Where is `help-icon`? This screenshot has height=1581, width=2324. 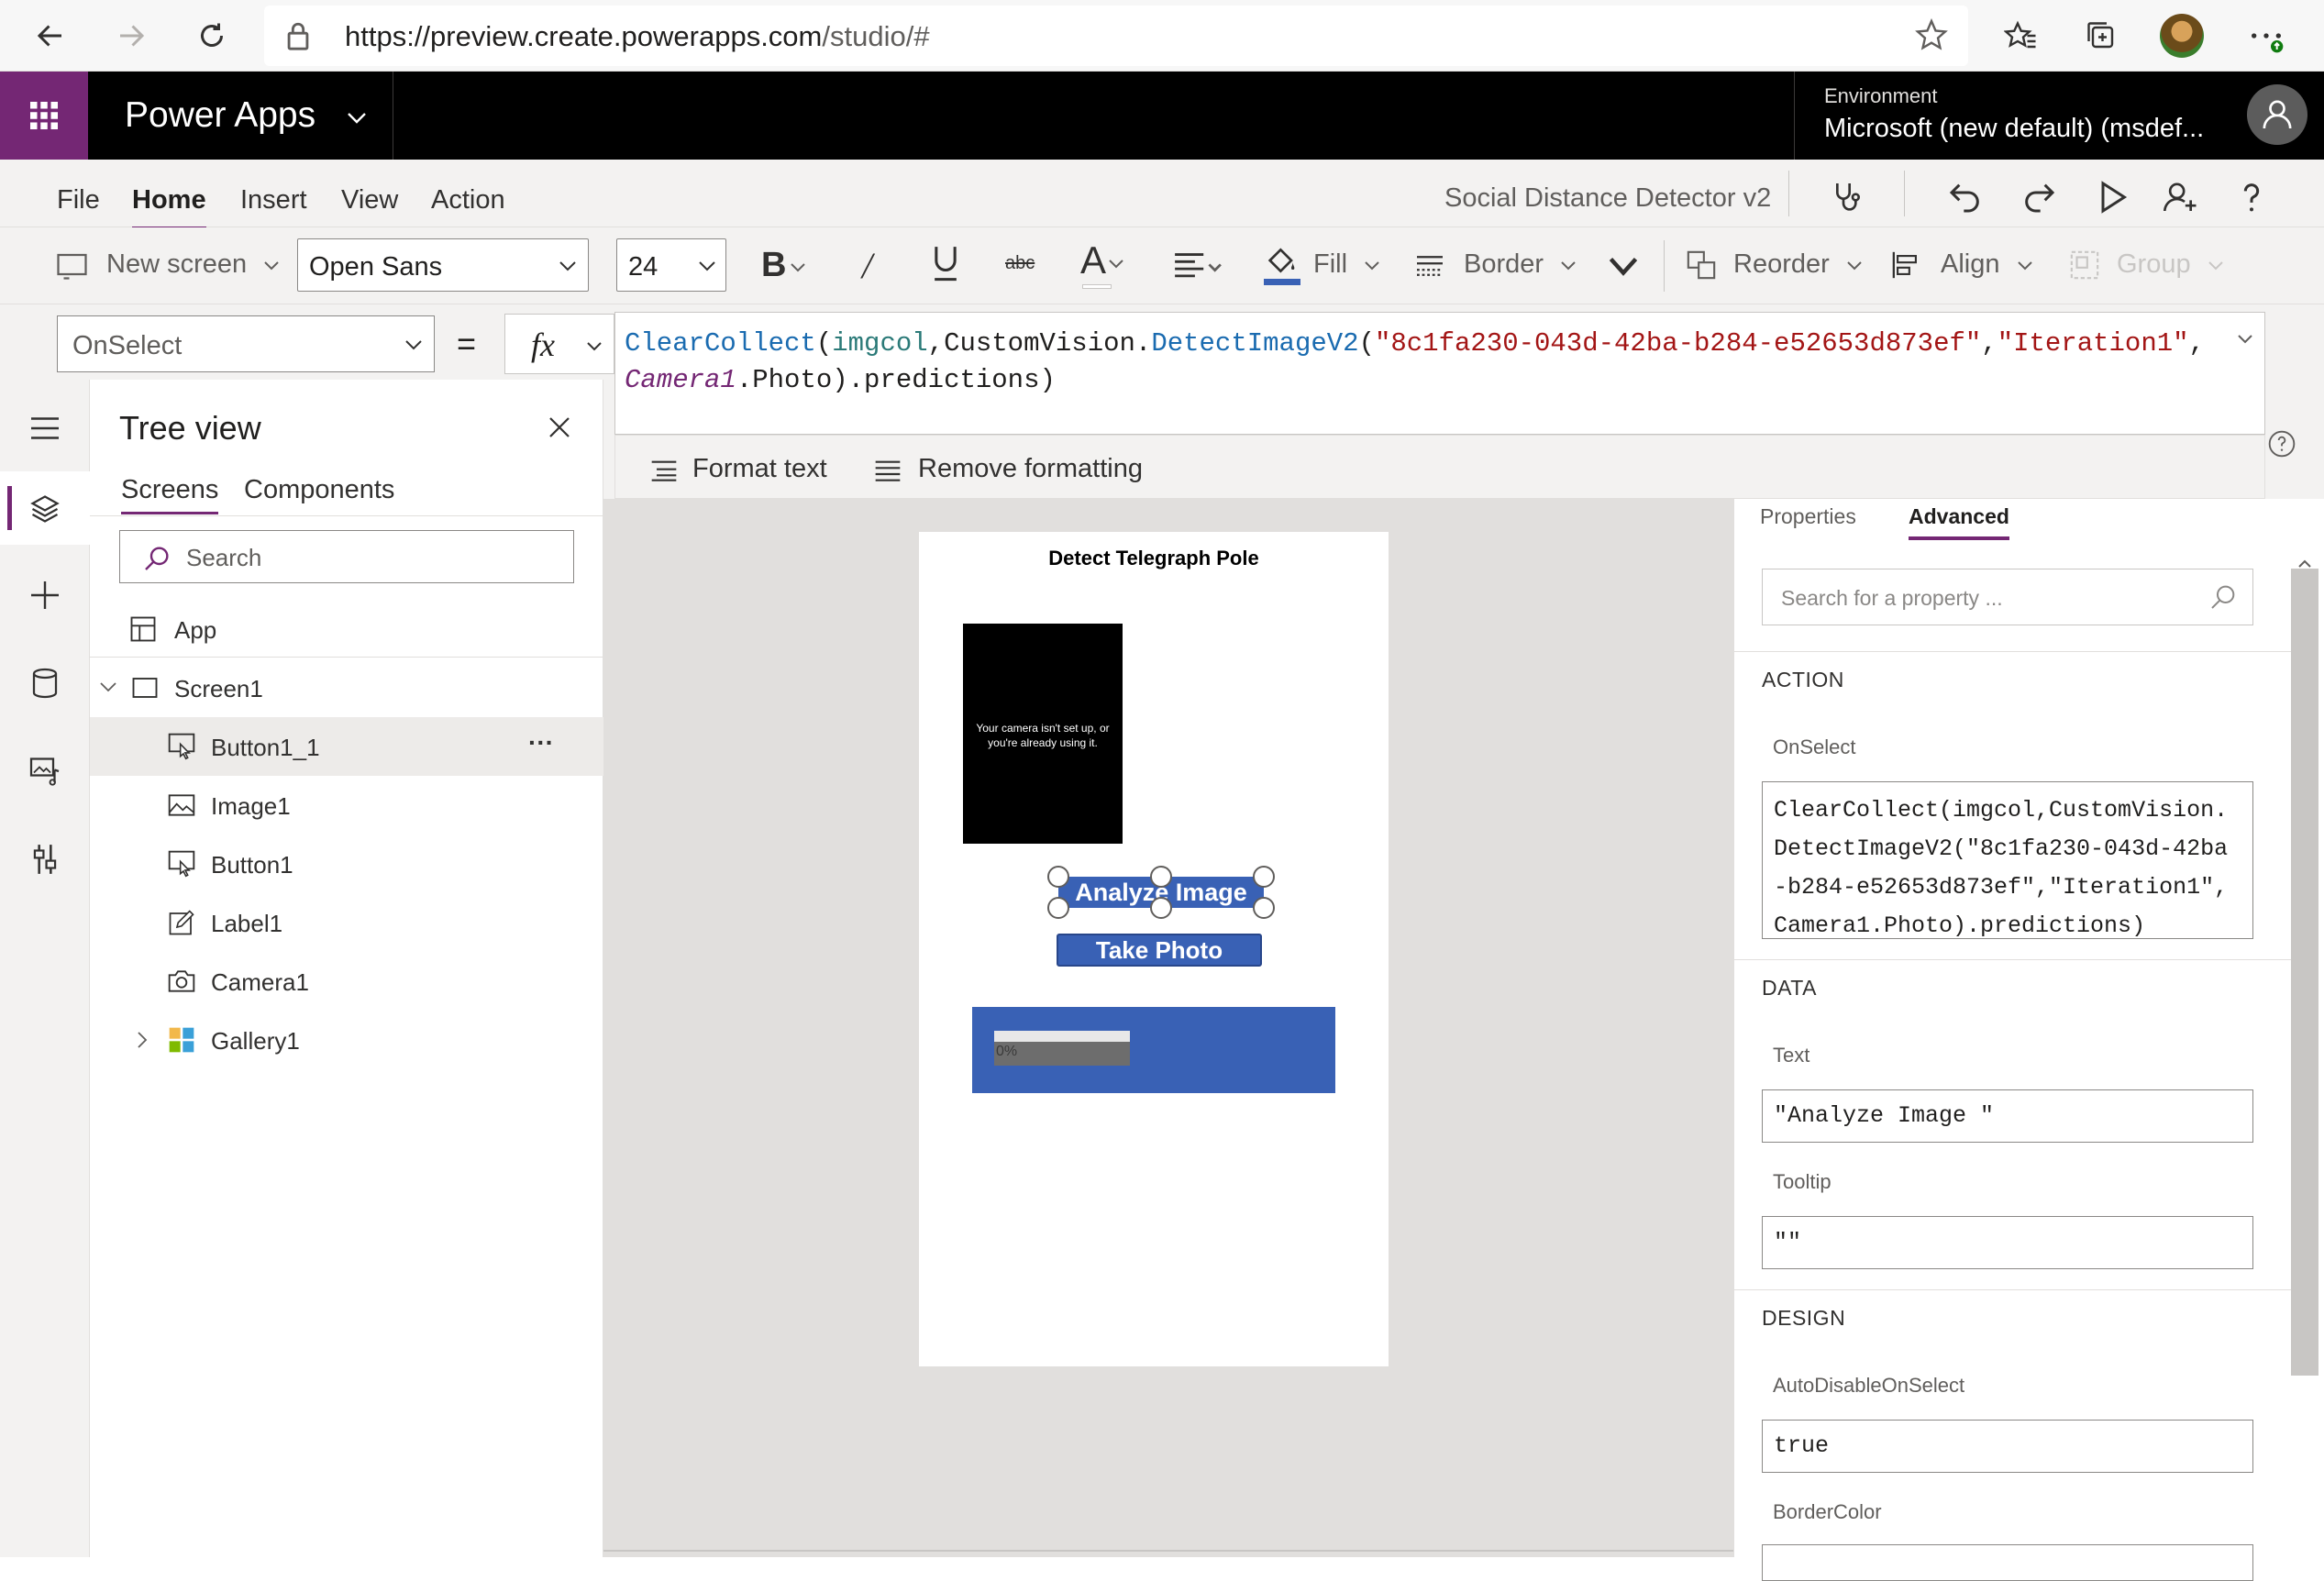 help-icon is located at coordinates (2251, 197).